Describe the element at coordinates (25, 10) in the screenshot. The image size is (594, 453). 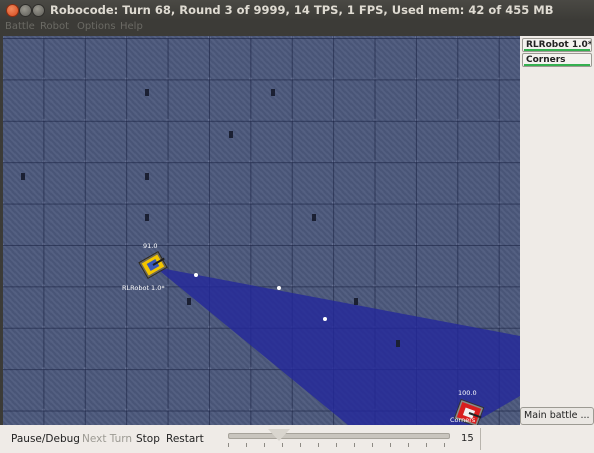
I see `minimize-window-icon` at that location.